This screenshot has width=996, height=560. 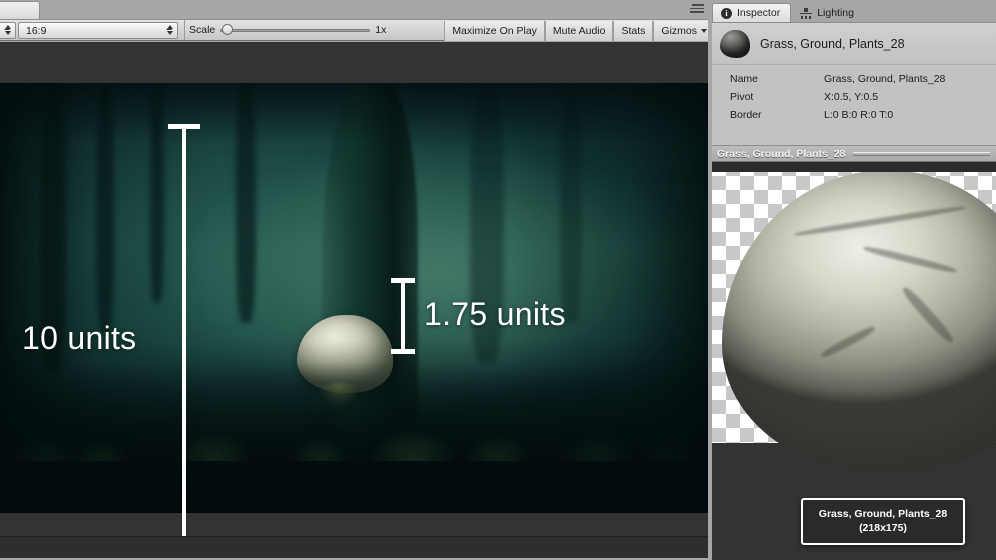 What do you see at coordinates (883, 528) in the screenshot?
I see `tooltip-dimensions: (218x175)` at bounding box center [883, 528].